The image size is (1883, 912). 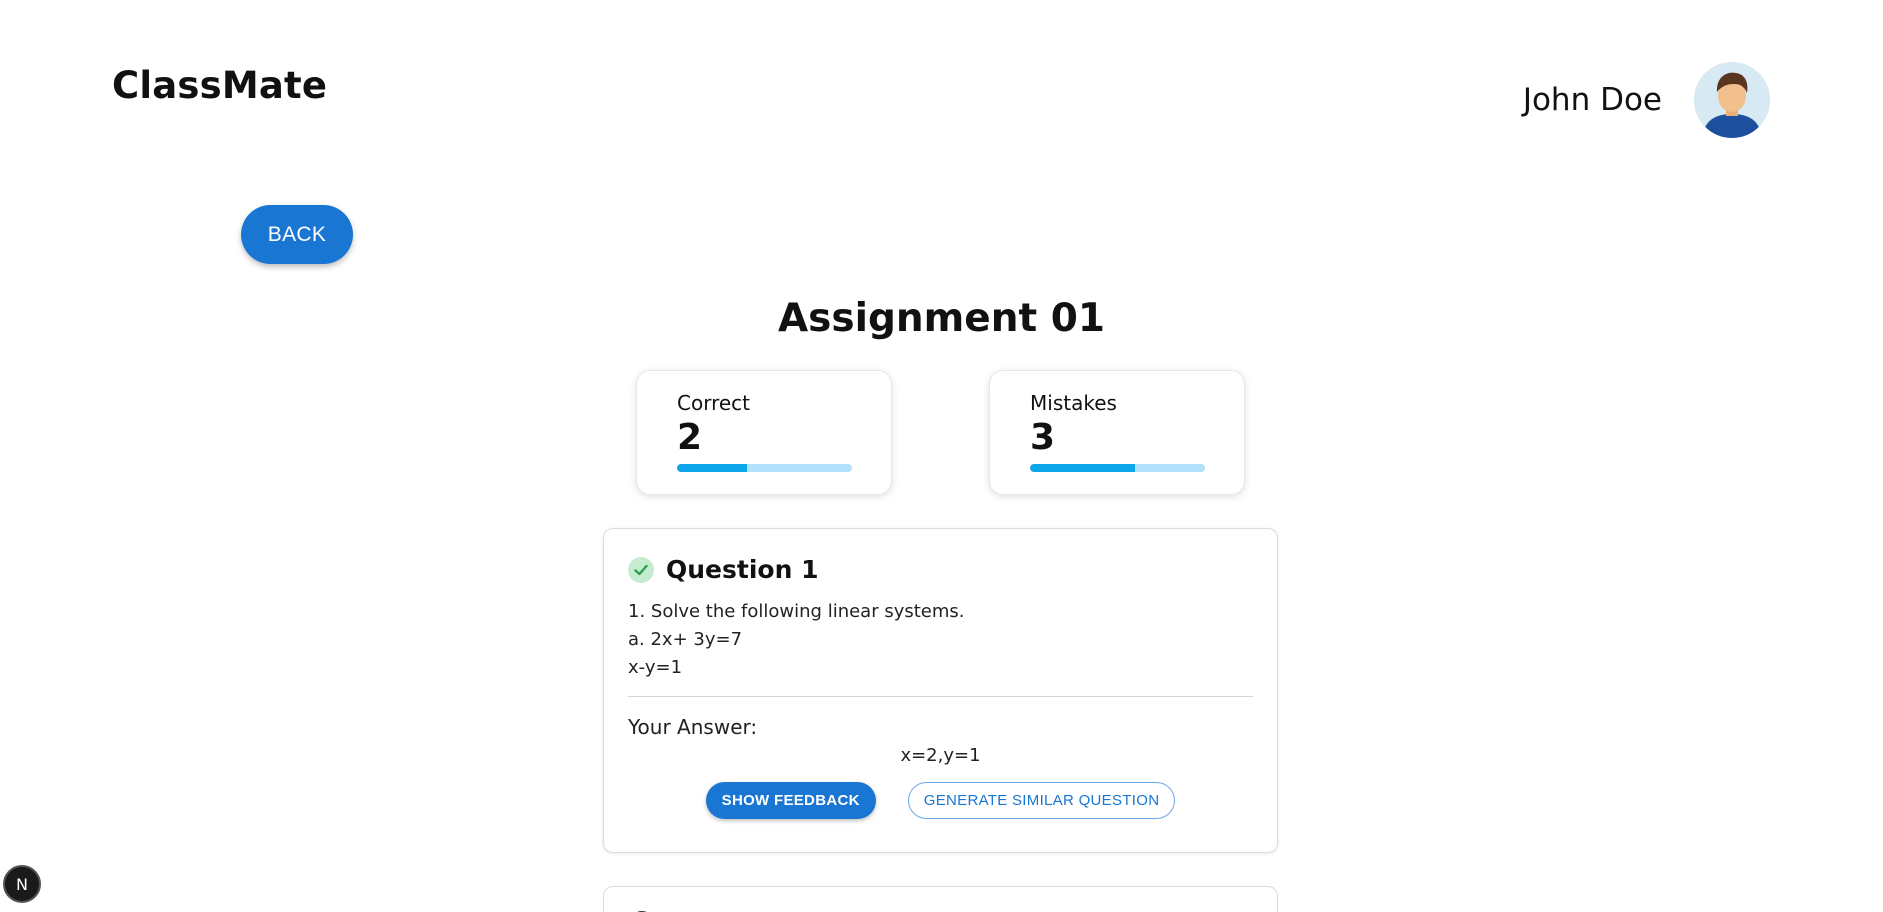 What do you see at coordinates (685, 639) in the screenshot?
I see `question-line: a. 2x+ 3y=7` at bounding box center [685, 639].